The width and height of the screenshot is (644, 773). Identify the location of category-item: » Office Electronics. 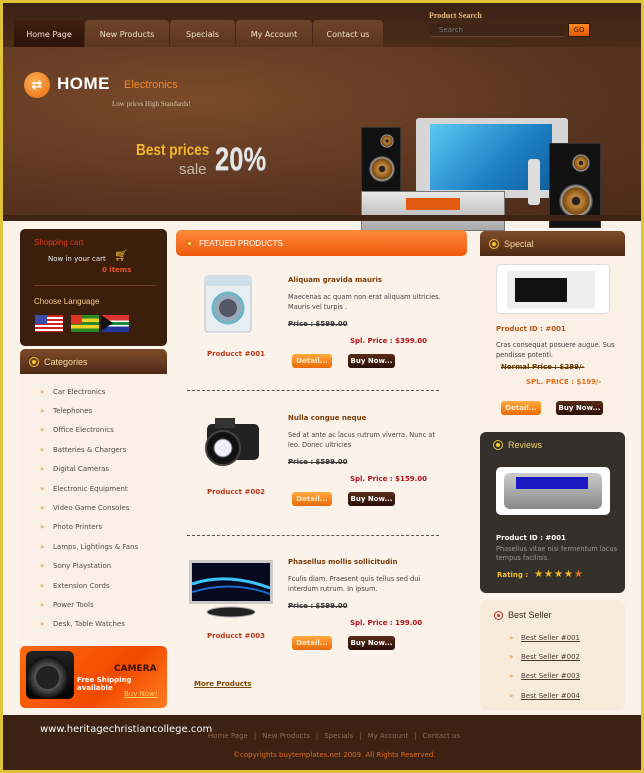
(89, 430).